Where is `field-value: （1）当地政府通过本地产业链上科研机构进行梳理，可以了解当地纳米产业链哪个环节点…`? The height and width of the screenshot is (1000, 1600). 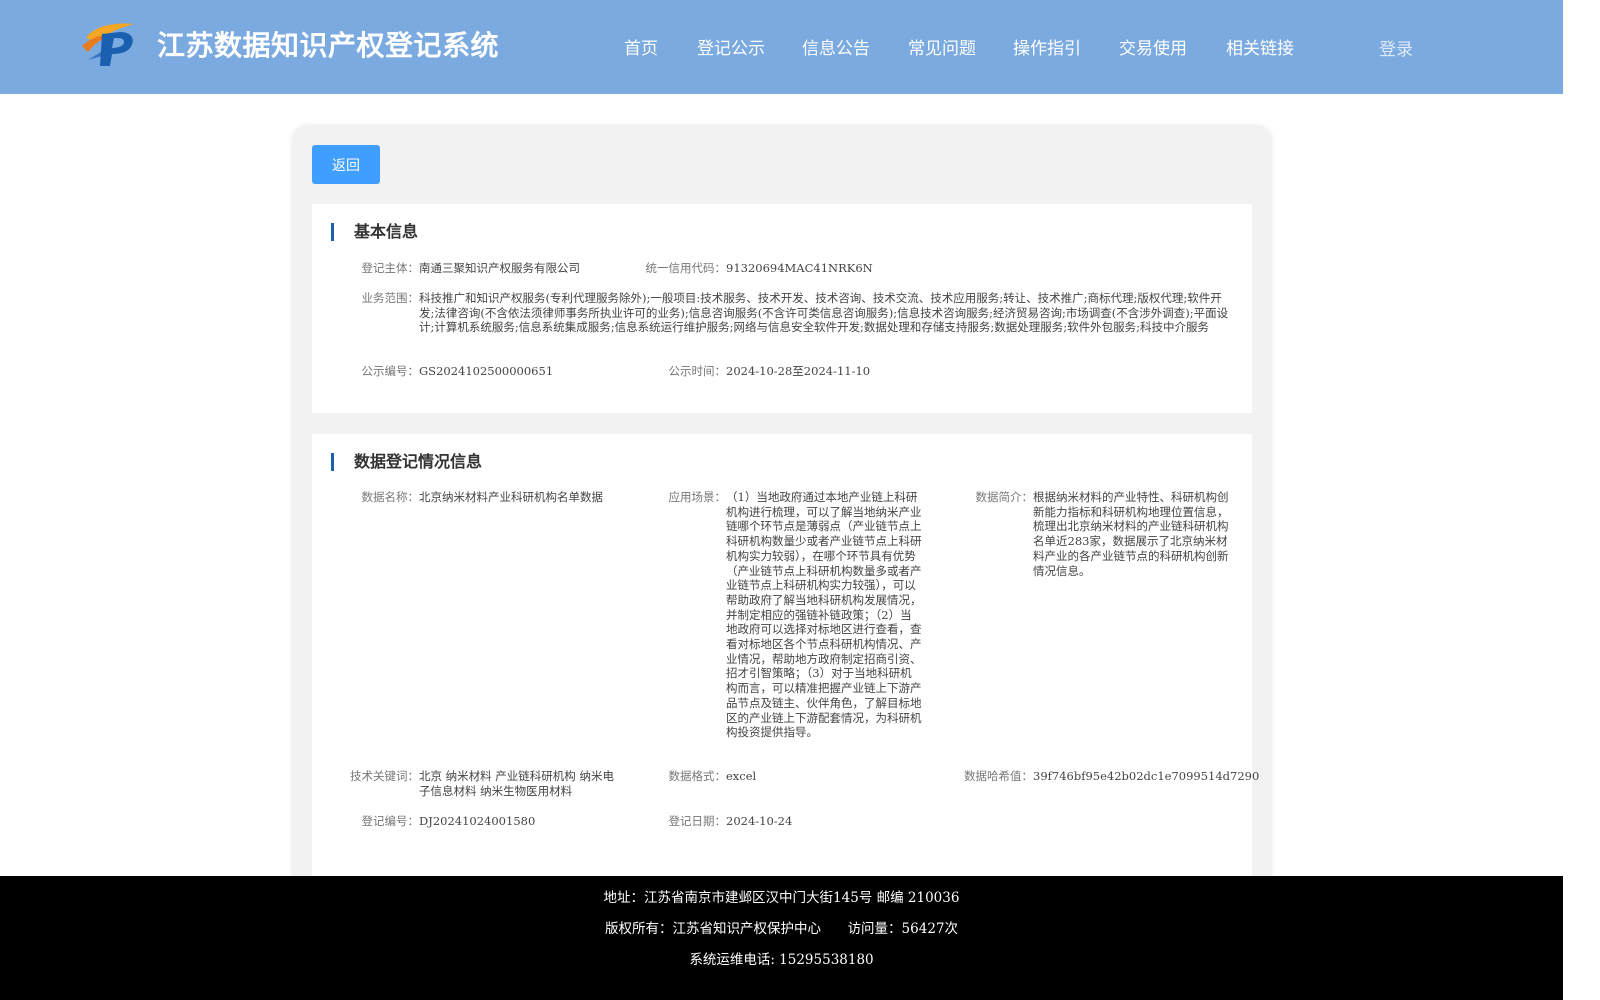 field-value: （1）当地政府通过本地产业链上科研机构进行梳理，可以了解当地纳米产业链哪个环节点… is located at coordinates (824, 615).